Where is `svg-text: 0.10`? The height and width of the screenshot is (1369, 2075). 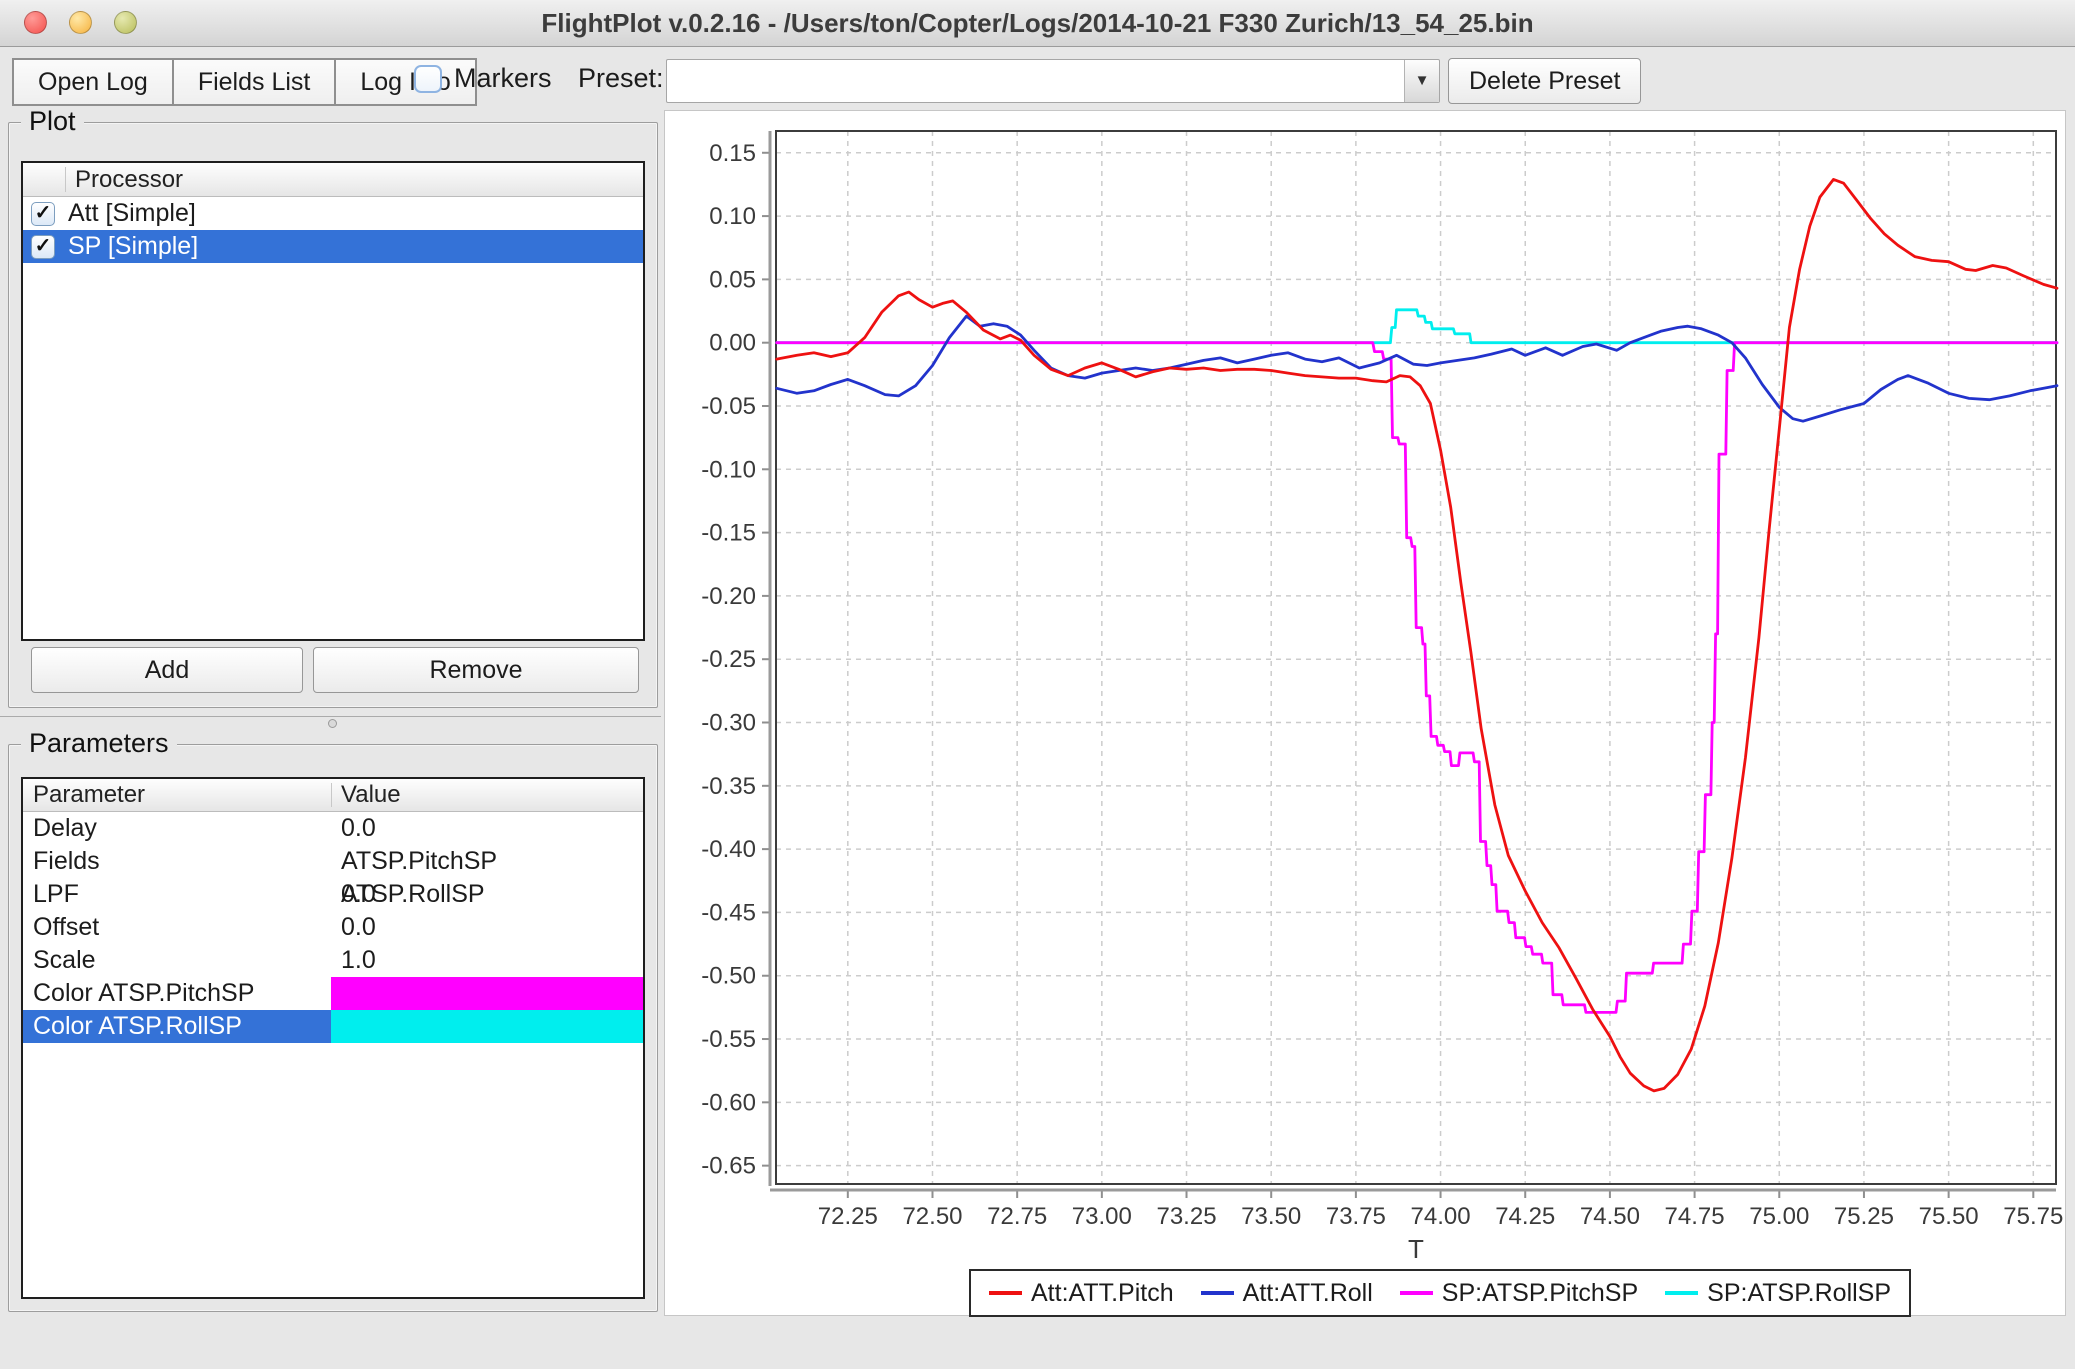
svg-text: 0.10 is located at coordinates (732, 216).